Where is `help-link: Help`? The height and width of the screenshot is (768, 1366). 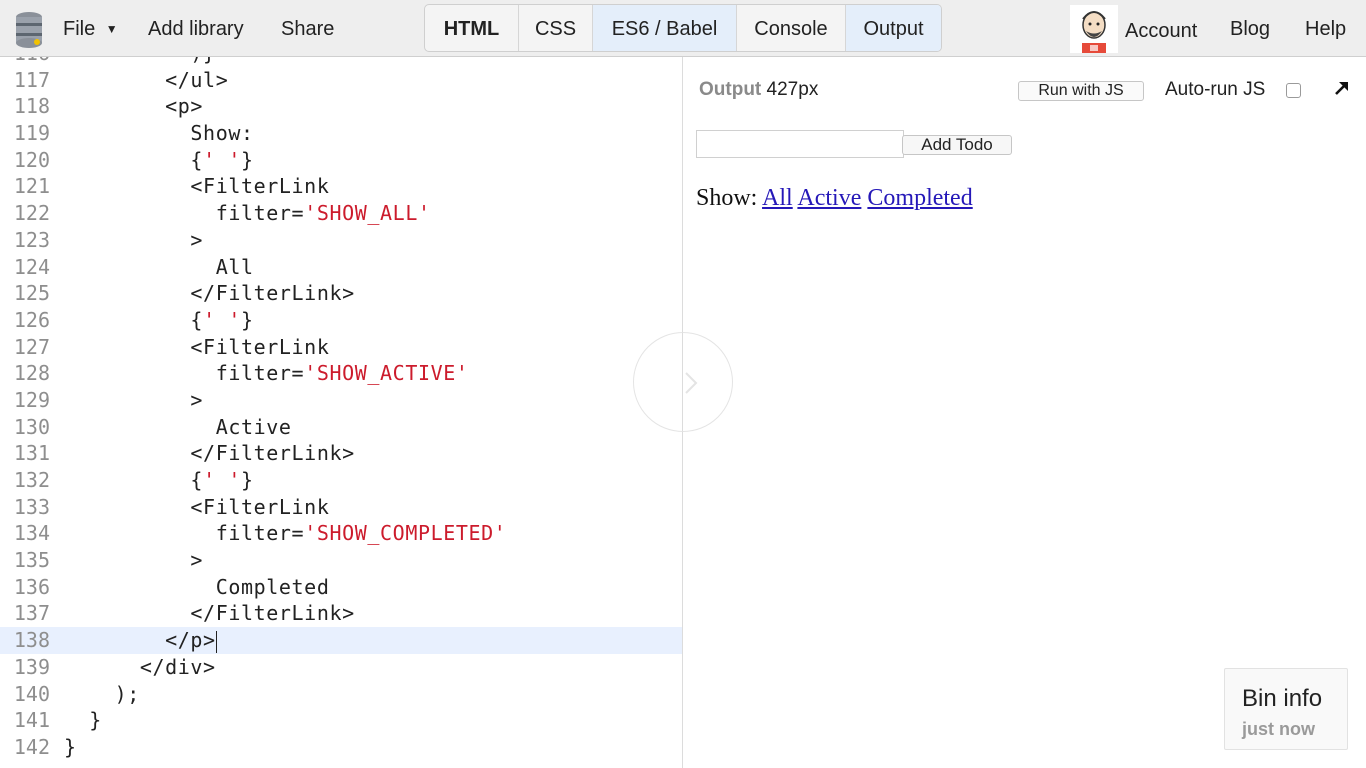 help-link: Help is located at coordinates (1325, 28).